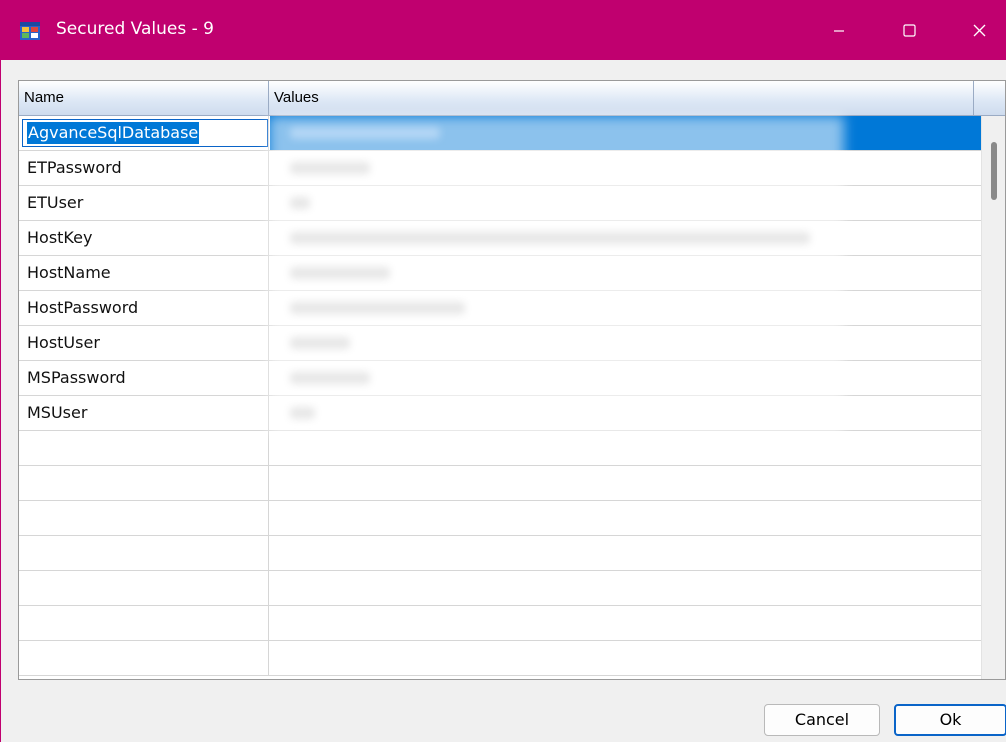 Image resolution: width=1006 pixels, height=742 pixels. Describe the element at coordinates (135, 29) in the screenshot. I see `window-title: Secured Values - 9` at that location.